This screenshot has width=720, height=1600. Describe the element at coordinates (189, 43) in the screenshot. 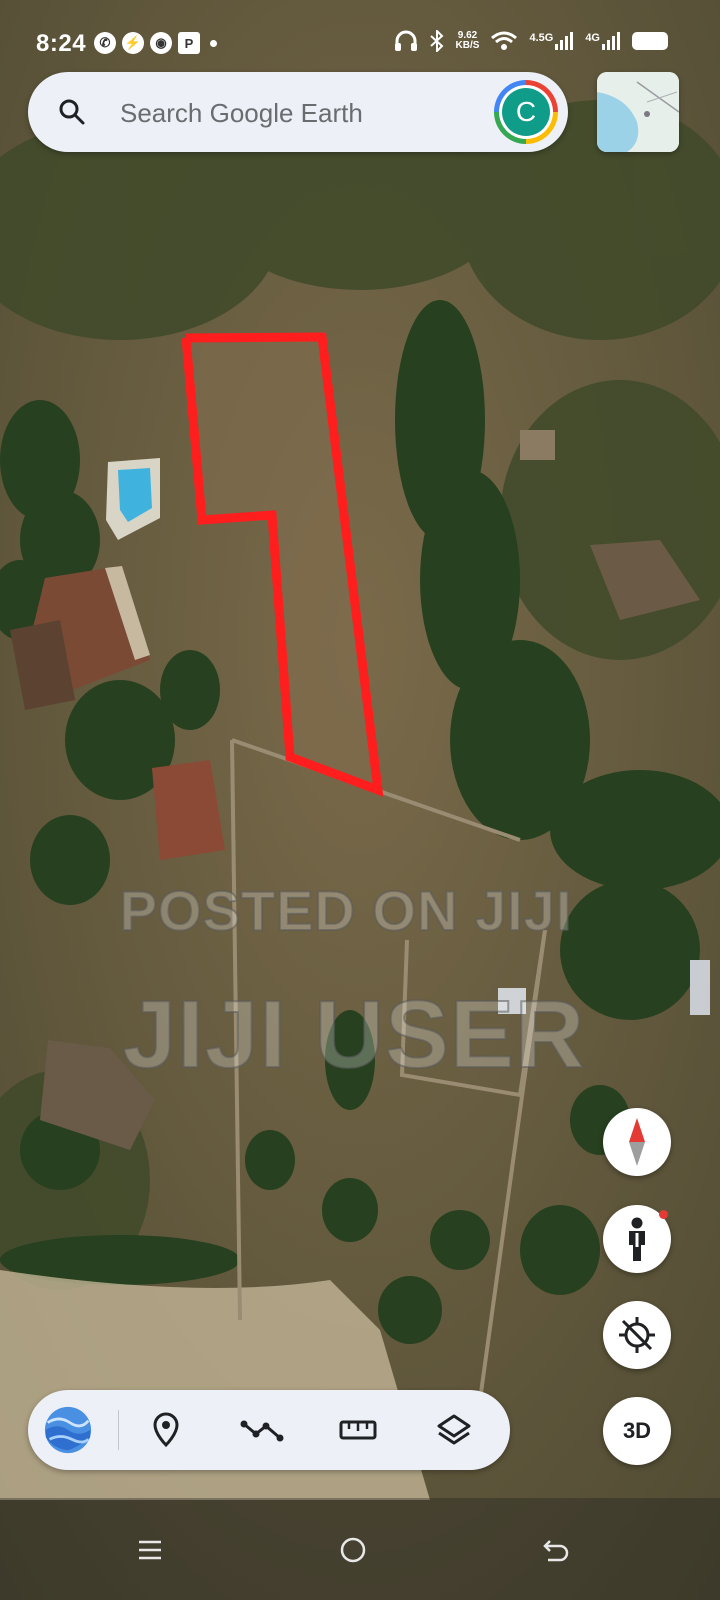

I see `pdf-icon: P` at that location.